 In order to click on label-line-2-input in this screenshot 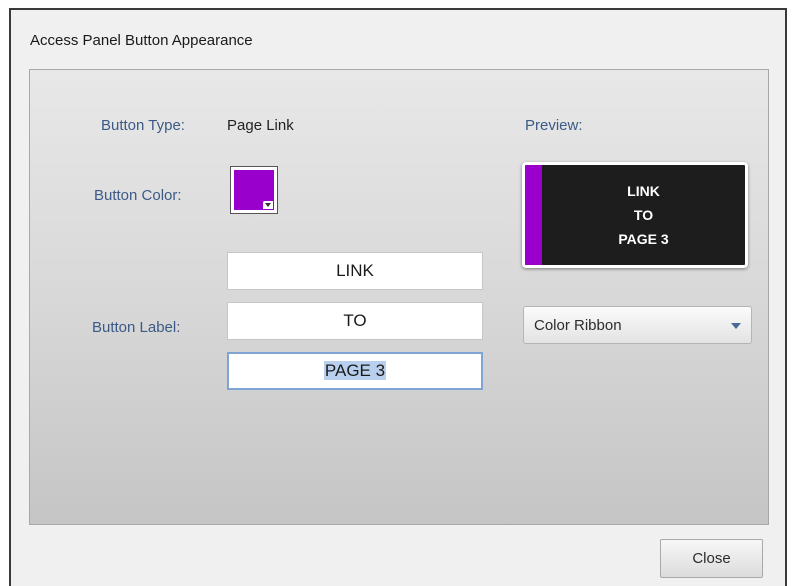, I will do `click(355, 321)`.